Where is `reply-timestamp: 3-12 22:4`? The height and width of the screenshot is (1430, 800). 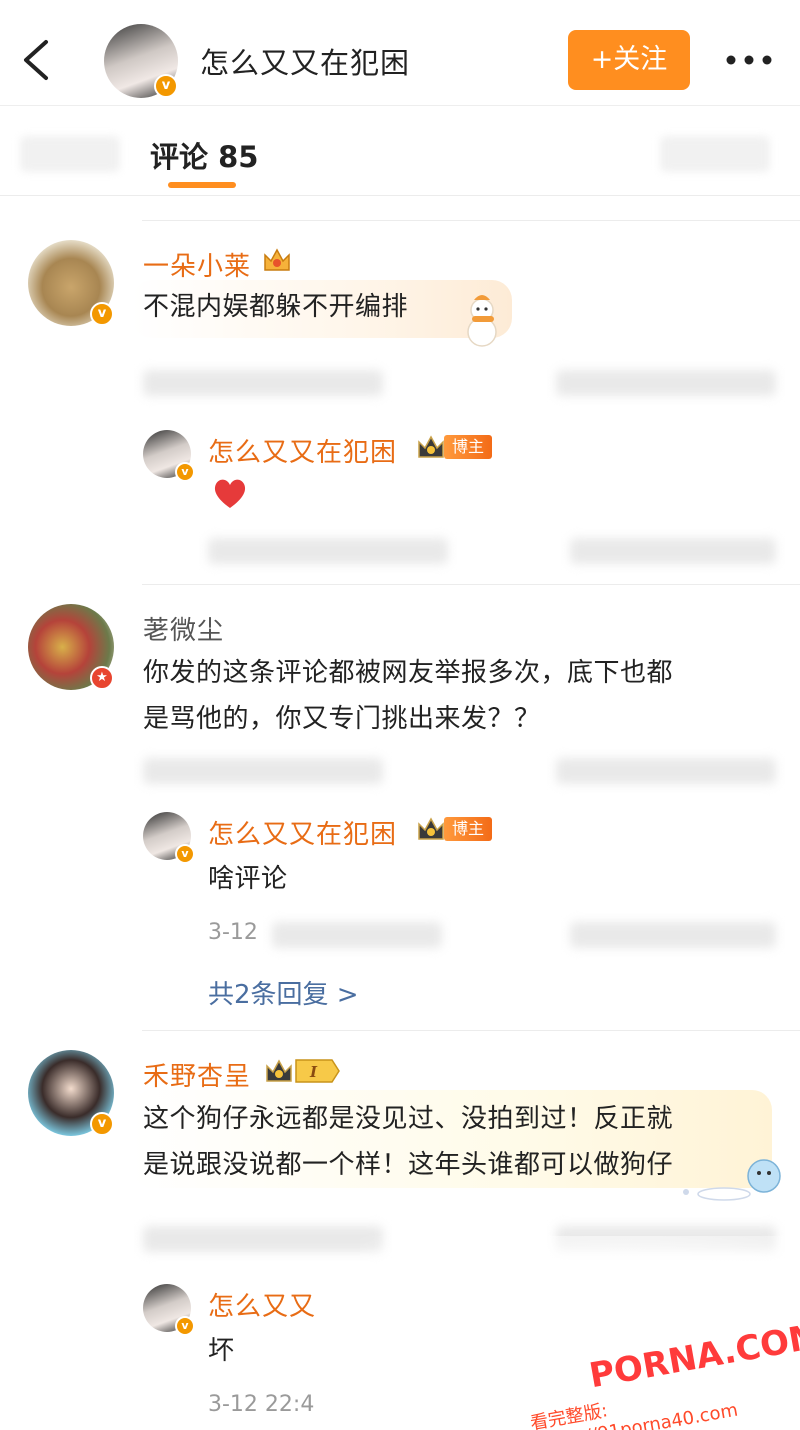 reply-timestamp: 3-12 22:4 is located at coordinates (261, 1404).